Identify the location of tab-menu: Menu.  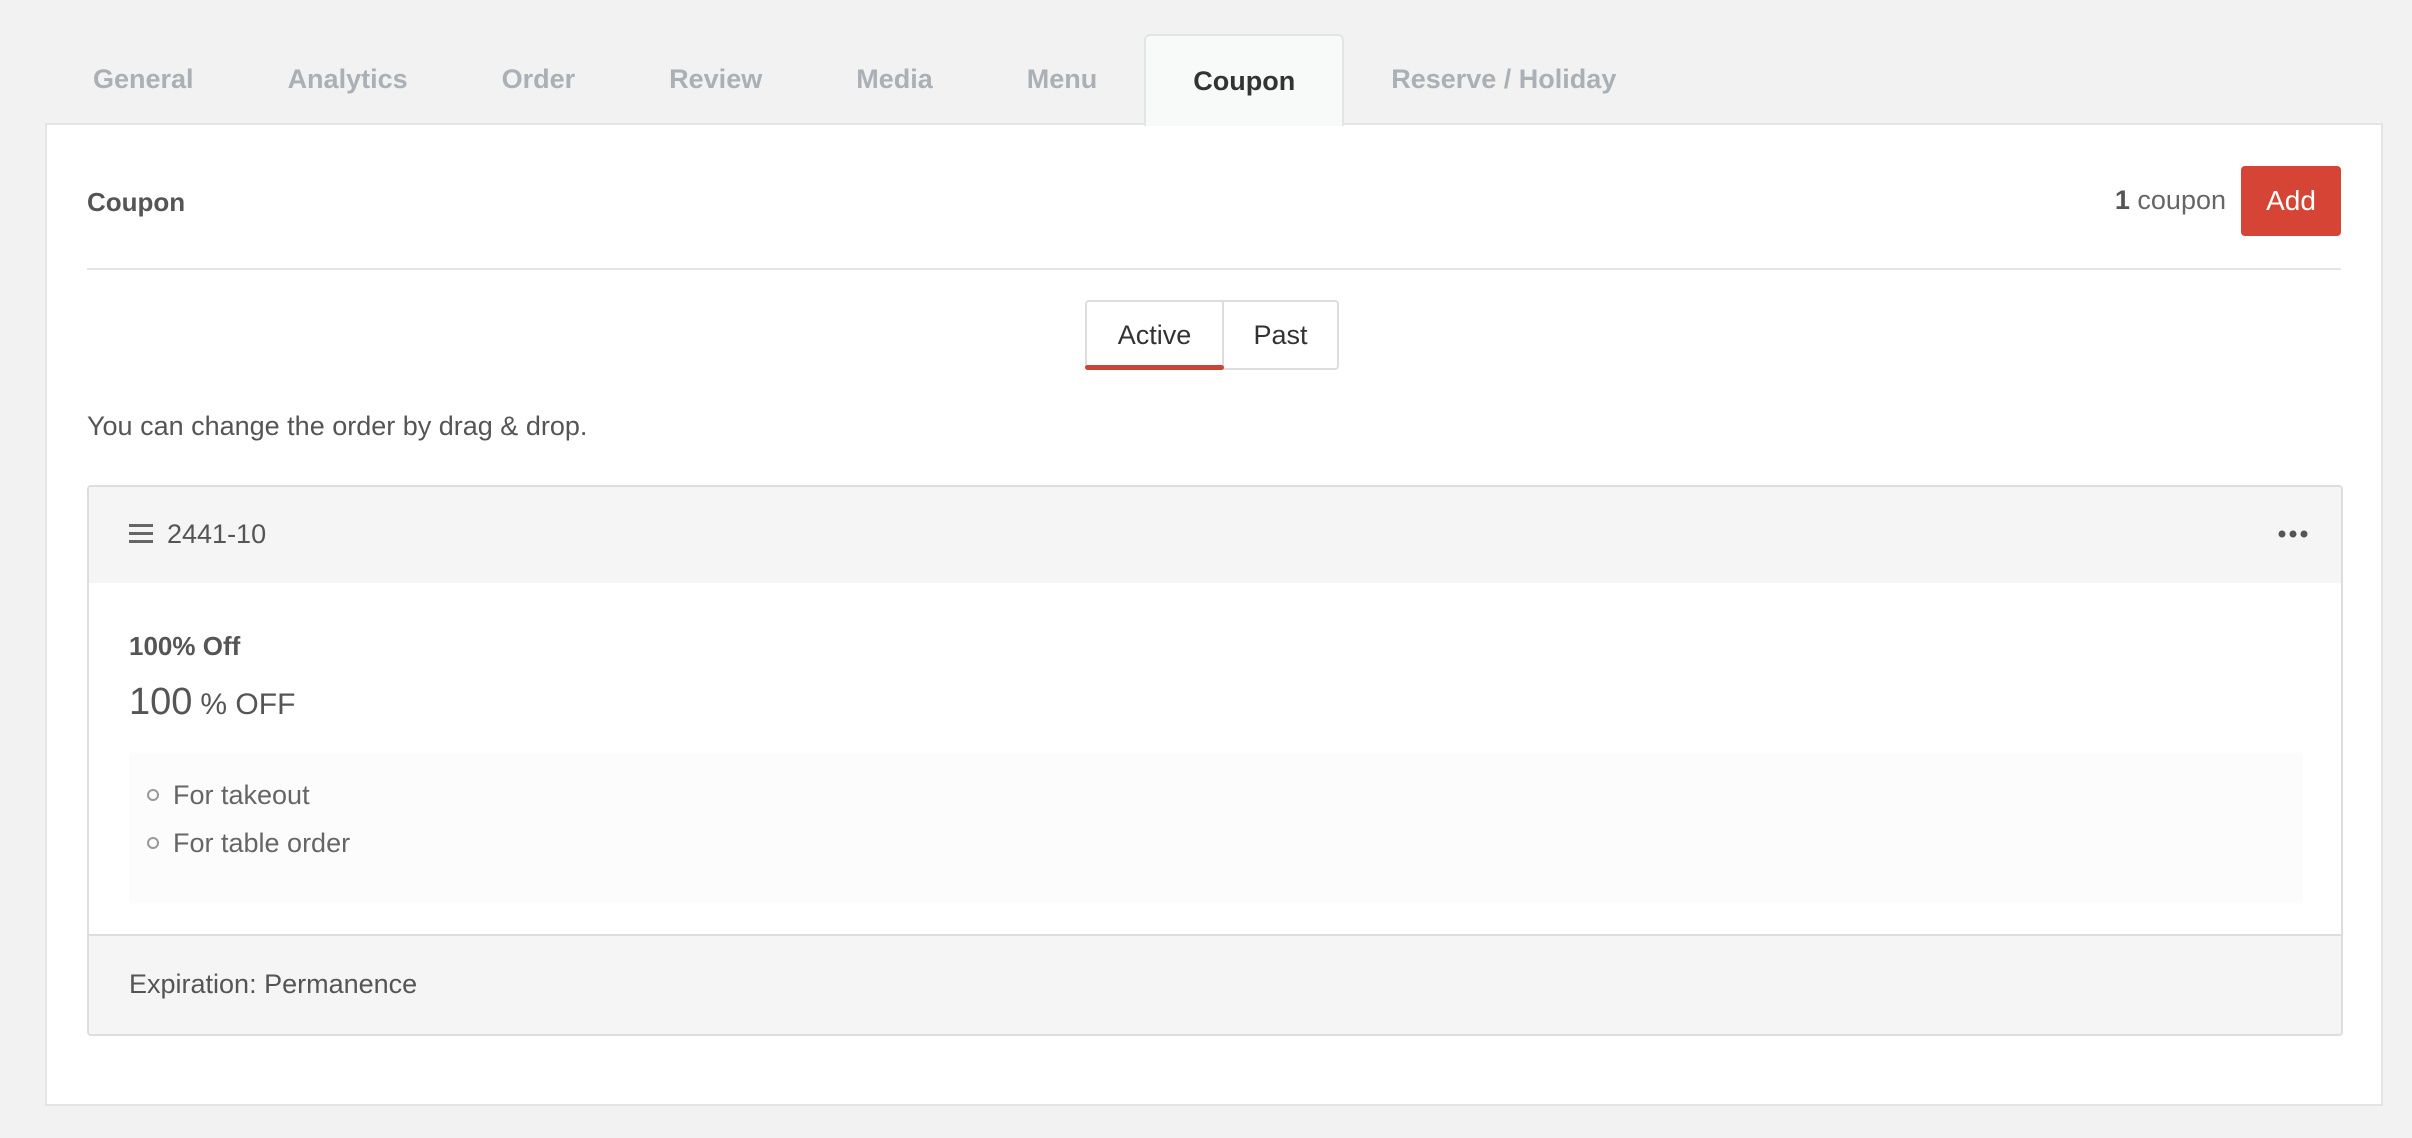
(1062, 79).